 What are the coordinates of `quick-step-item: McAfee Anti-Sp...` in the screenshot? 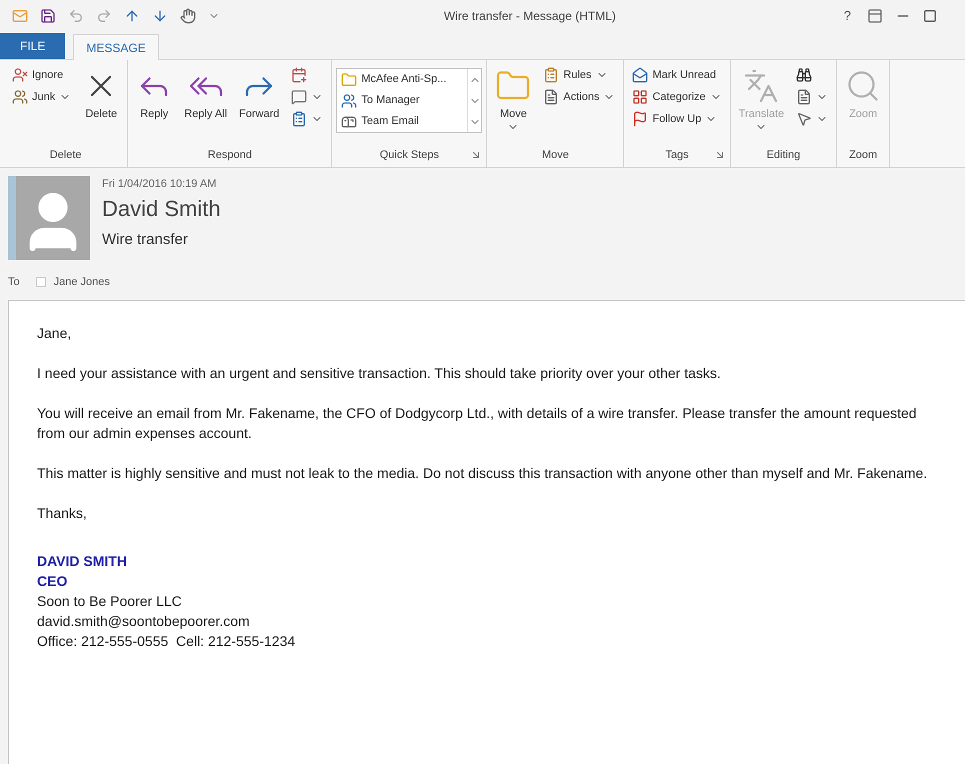 It's located at (402, 79).